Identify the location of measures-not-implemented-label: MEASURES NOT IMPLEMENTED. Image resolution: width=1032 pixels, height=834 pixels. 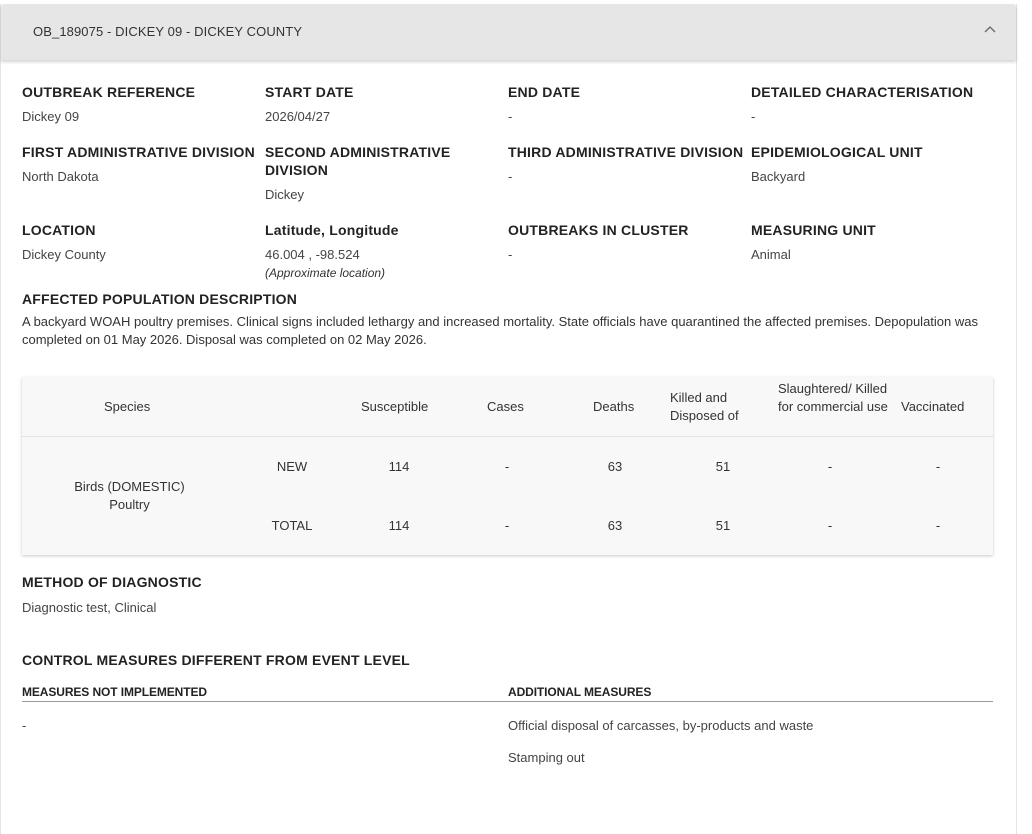
(114, 692).